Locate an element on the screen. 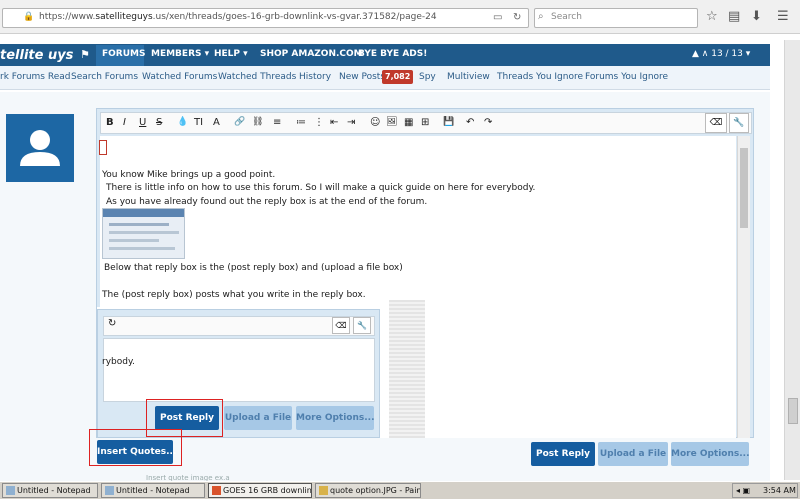 The image size is (800, 499). search-icon: ⌕ is located at coordinates (541, 16).